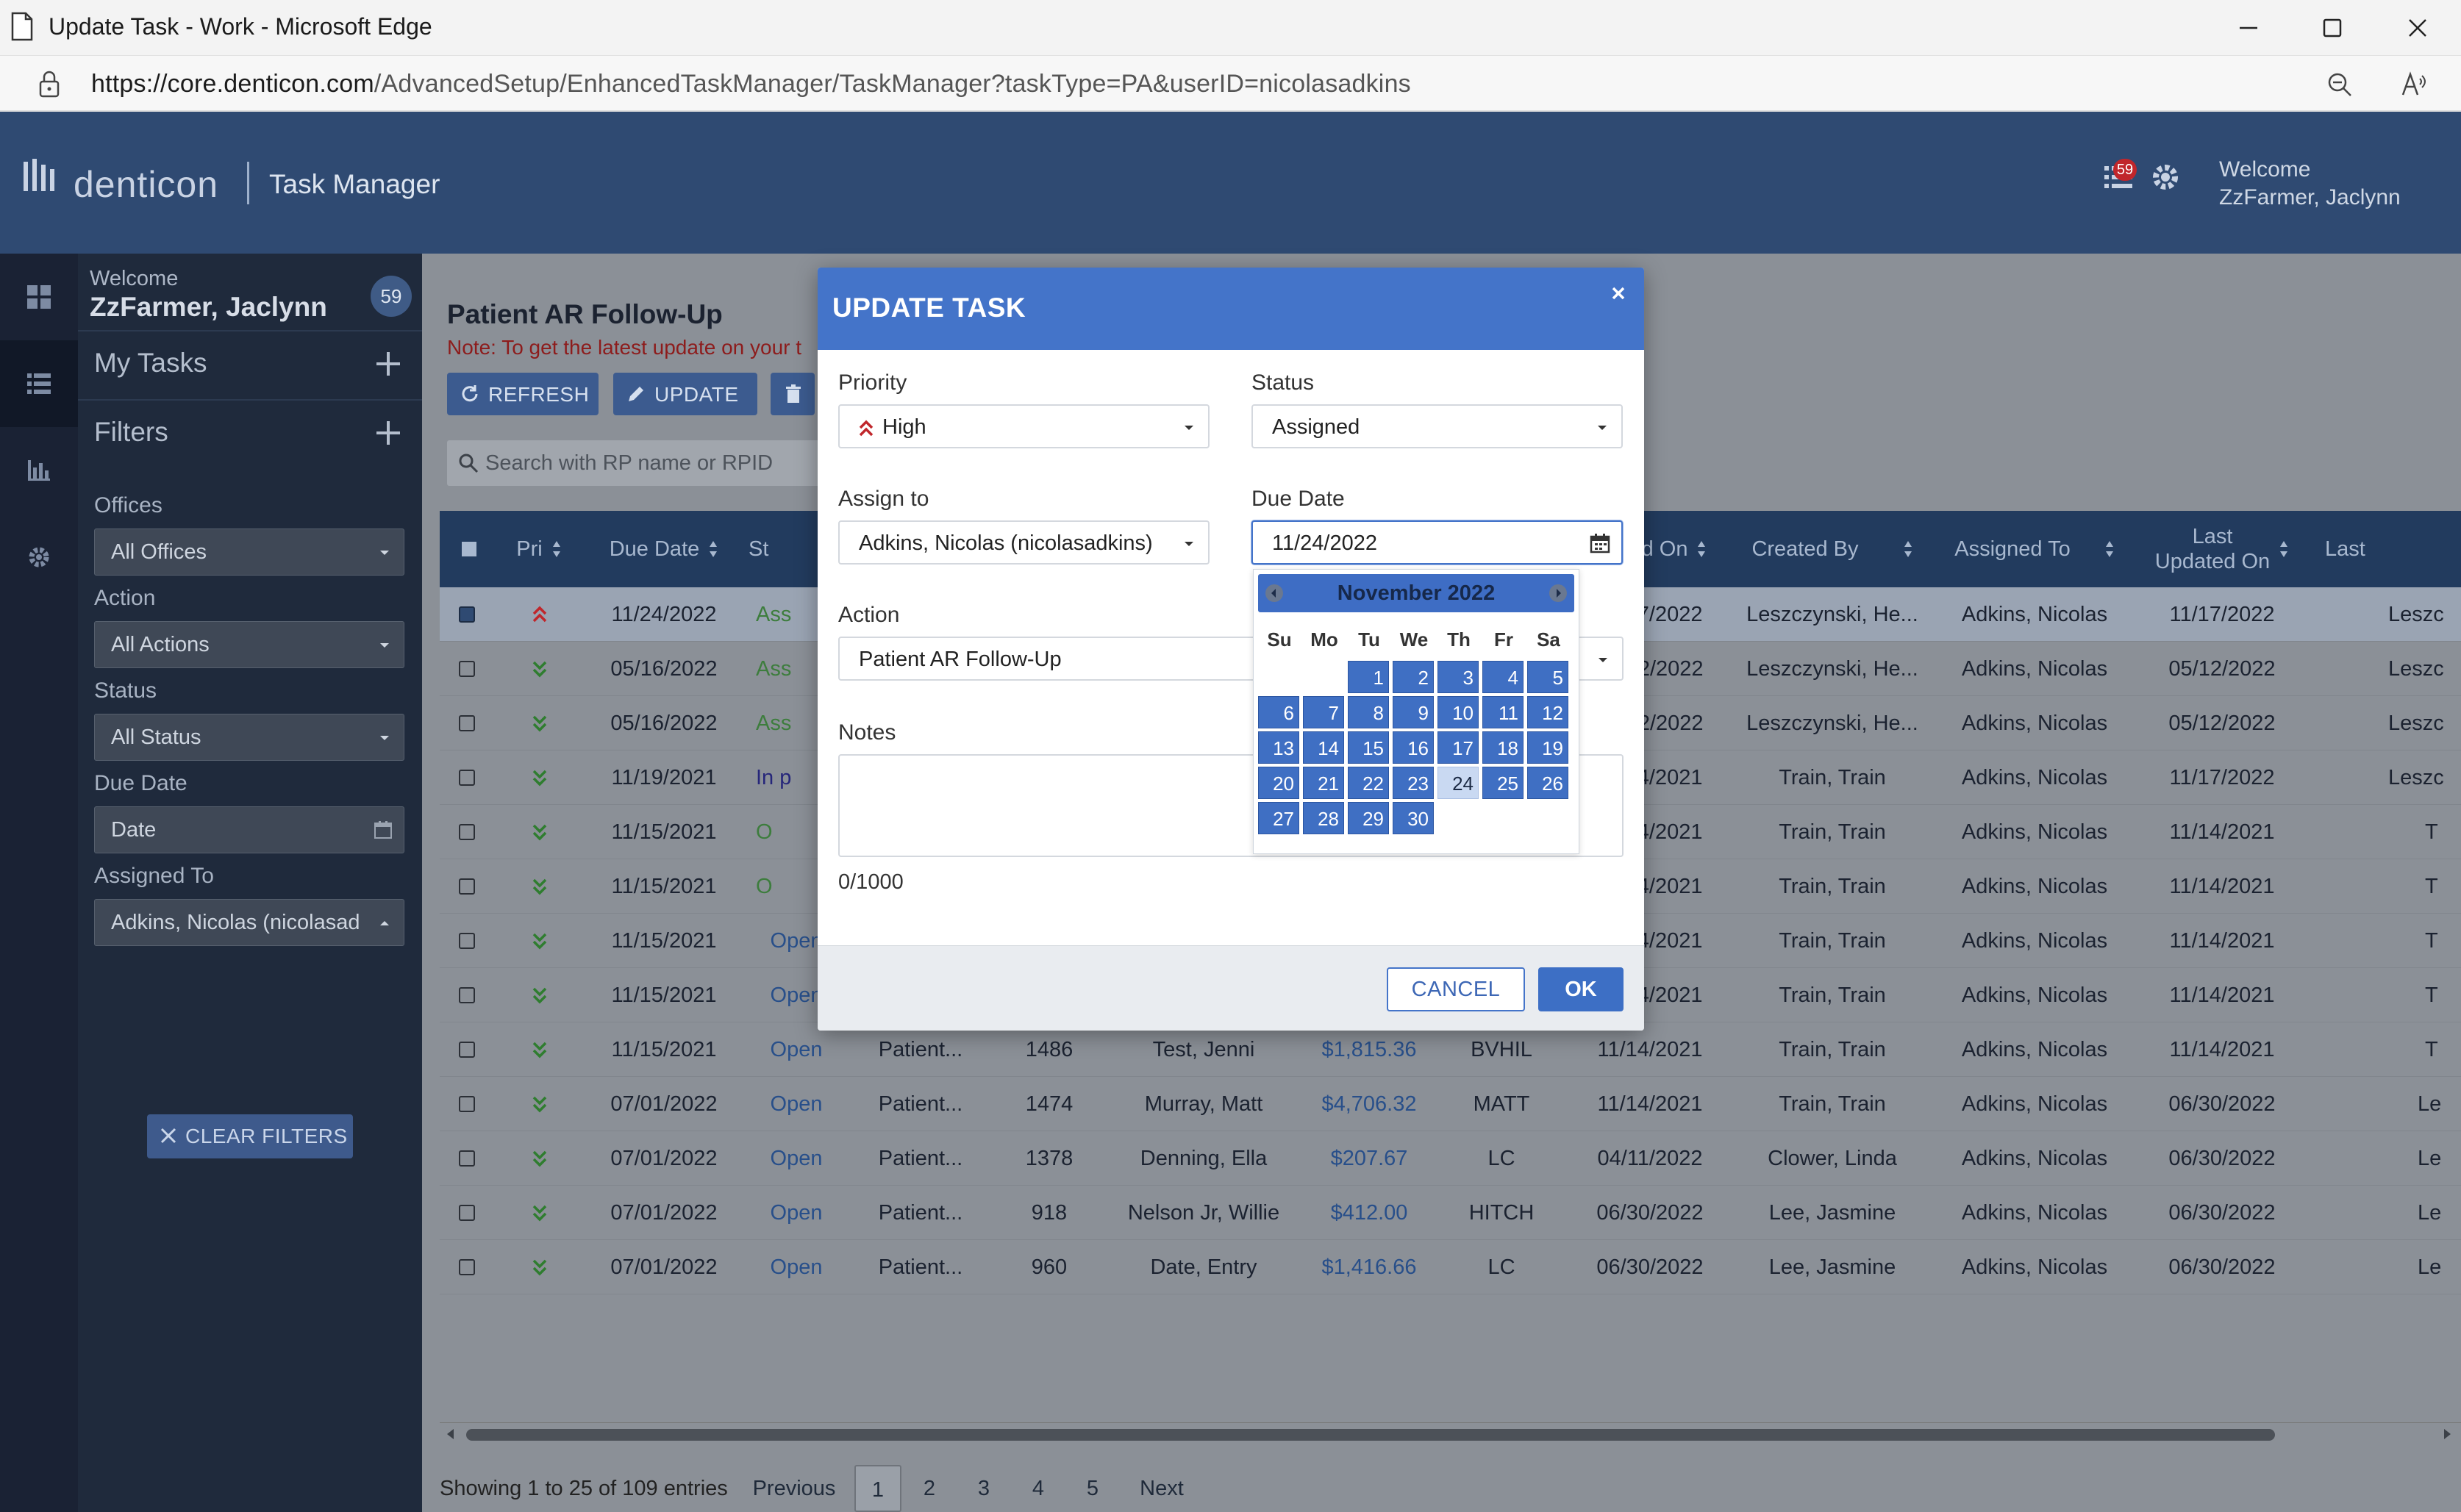 Image resolution: width=2461 pixels, height=1512 pixels. What do you see at coordinates (794, 1488) in the screenshot?
I see `pagination-previous: Previous` at bounding box center [794, 1488].